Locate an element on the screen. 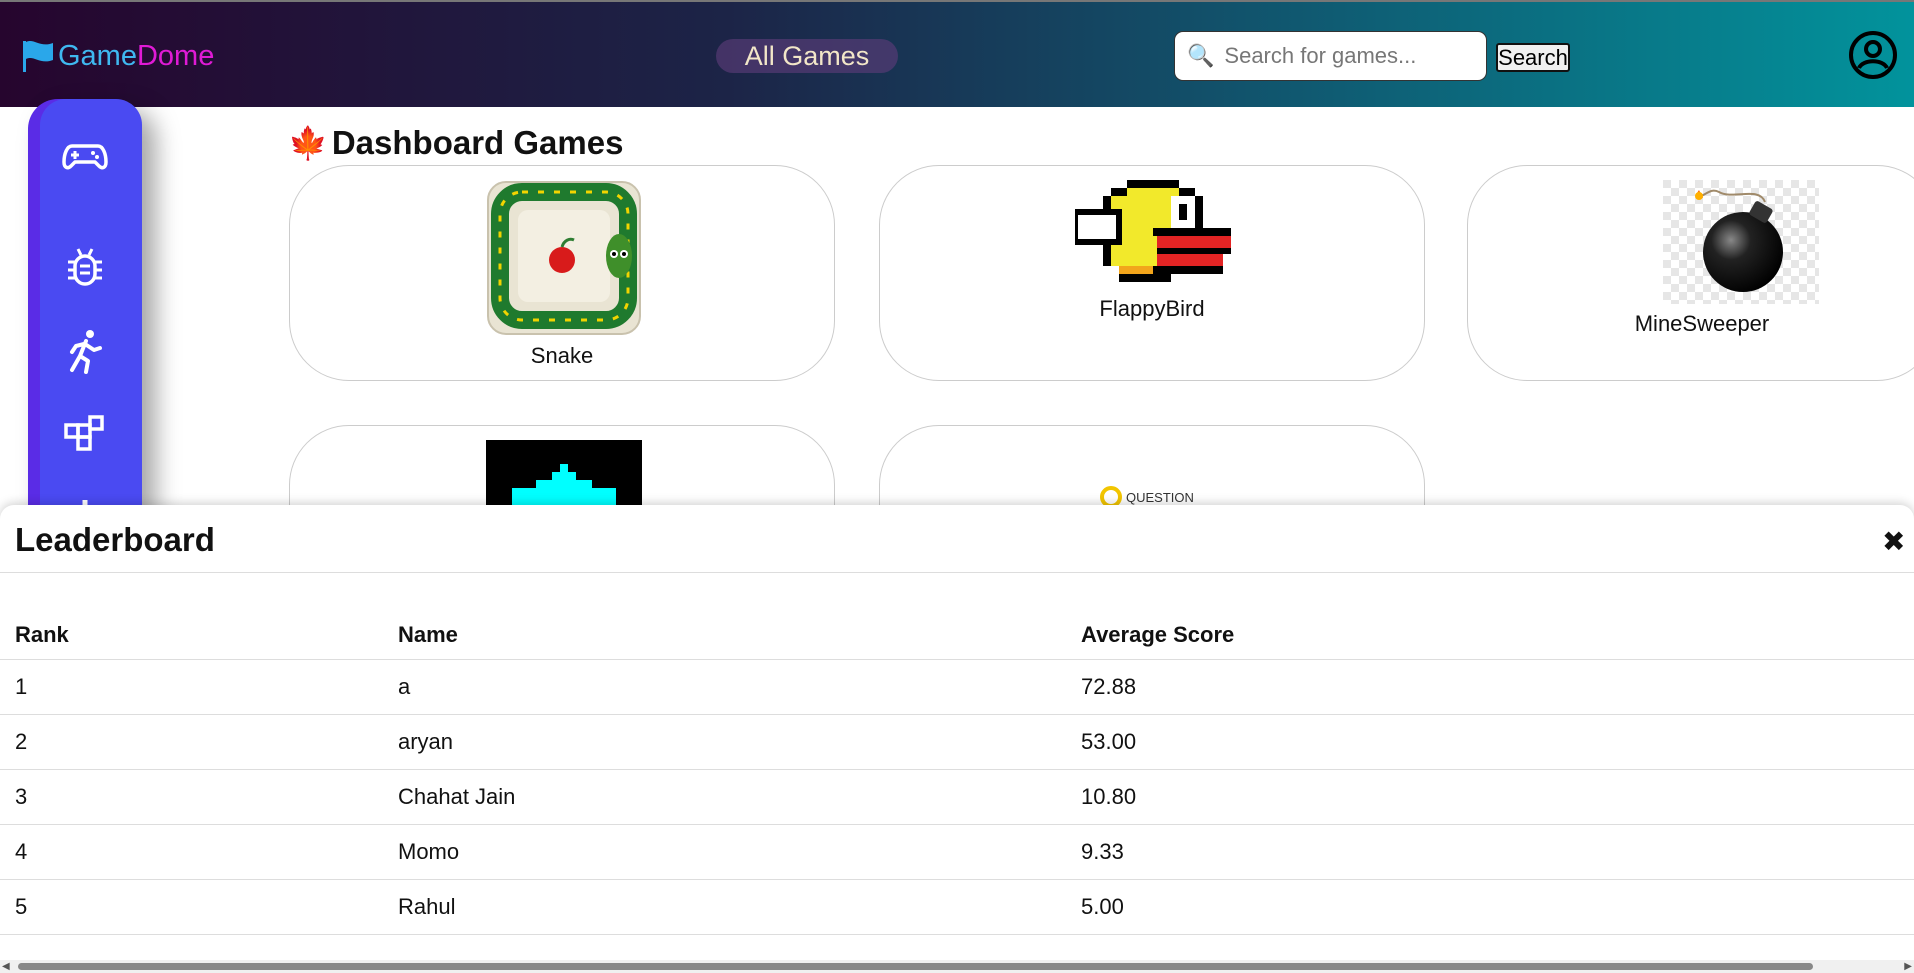 This screenshot has height=973, width=1914. leaderboard-title: Leaderboard is located at coordinates (115, 539).